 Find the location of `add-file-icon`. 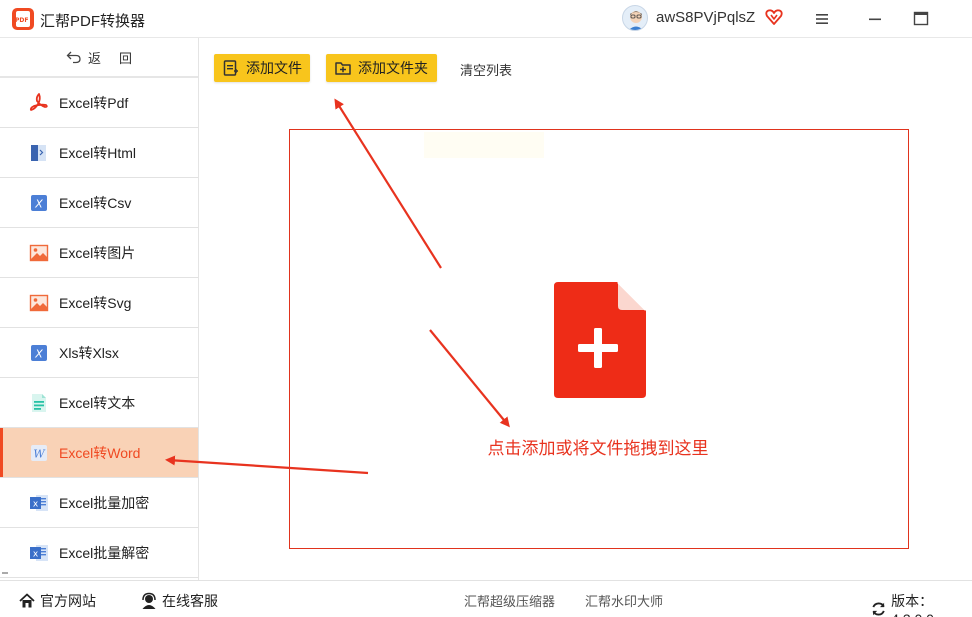

add-file-icon is located at coordinates (230, 68).